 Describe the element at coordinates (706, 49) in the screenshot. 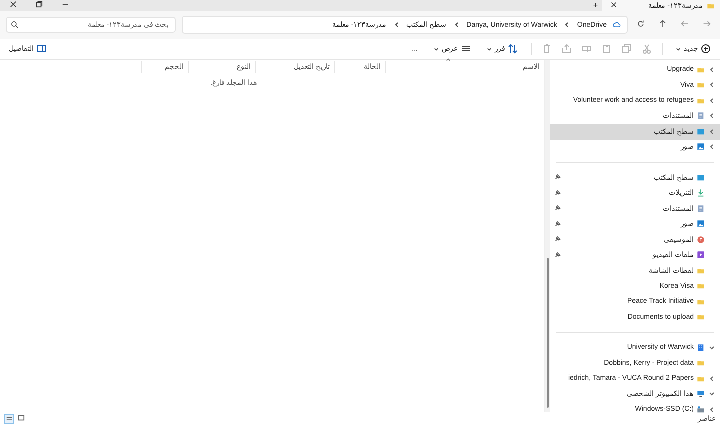

I see `plus-icon` at that location.